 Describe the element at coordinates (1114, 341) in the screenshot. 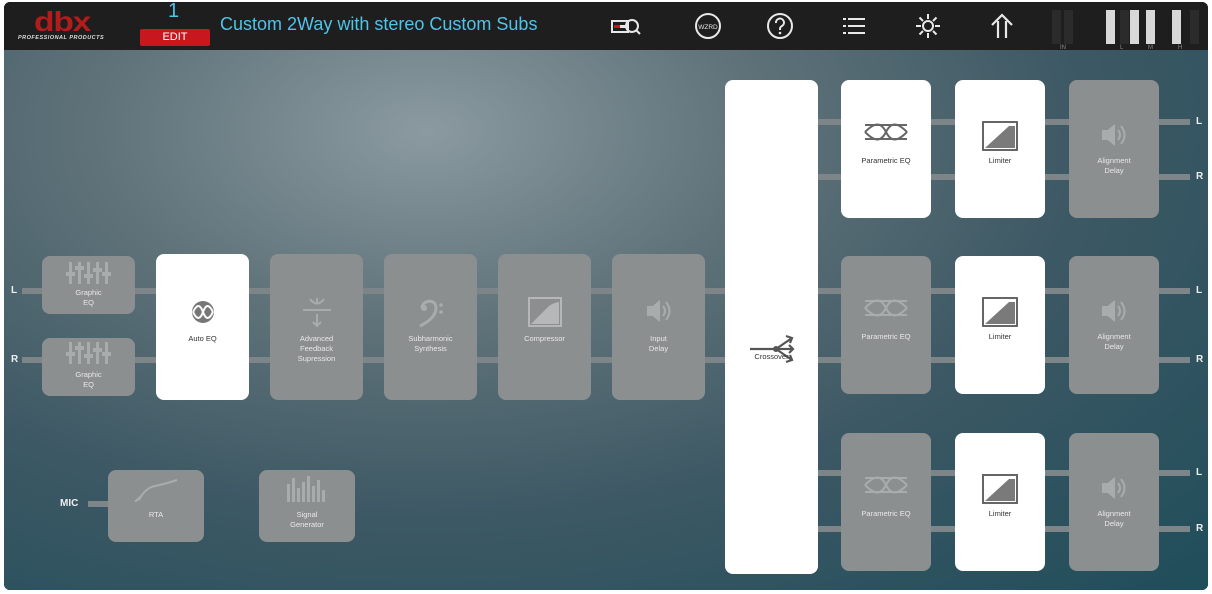

I see `band2-delay-label: Alignment Delay` at that location.